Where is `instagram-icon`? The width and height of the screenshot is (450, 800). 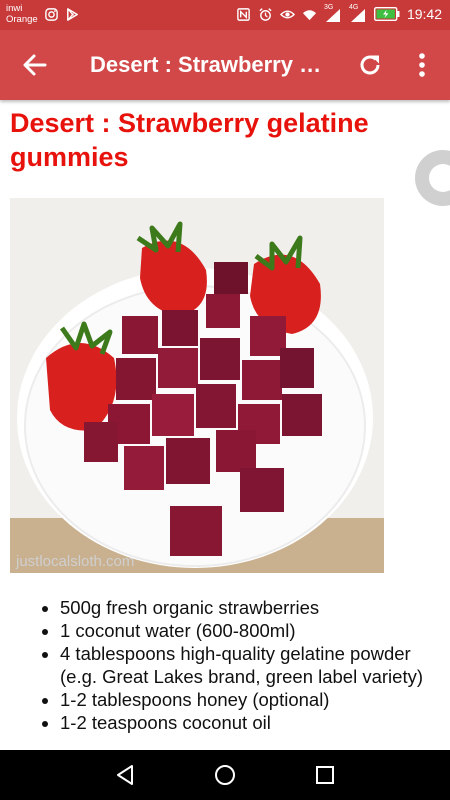
instagram-icon is located at coordinates (51, 14).